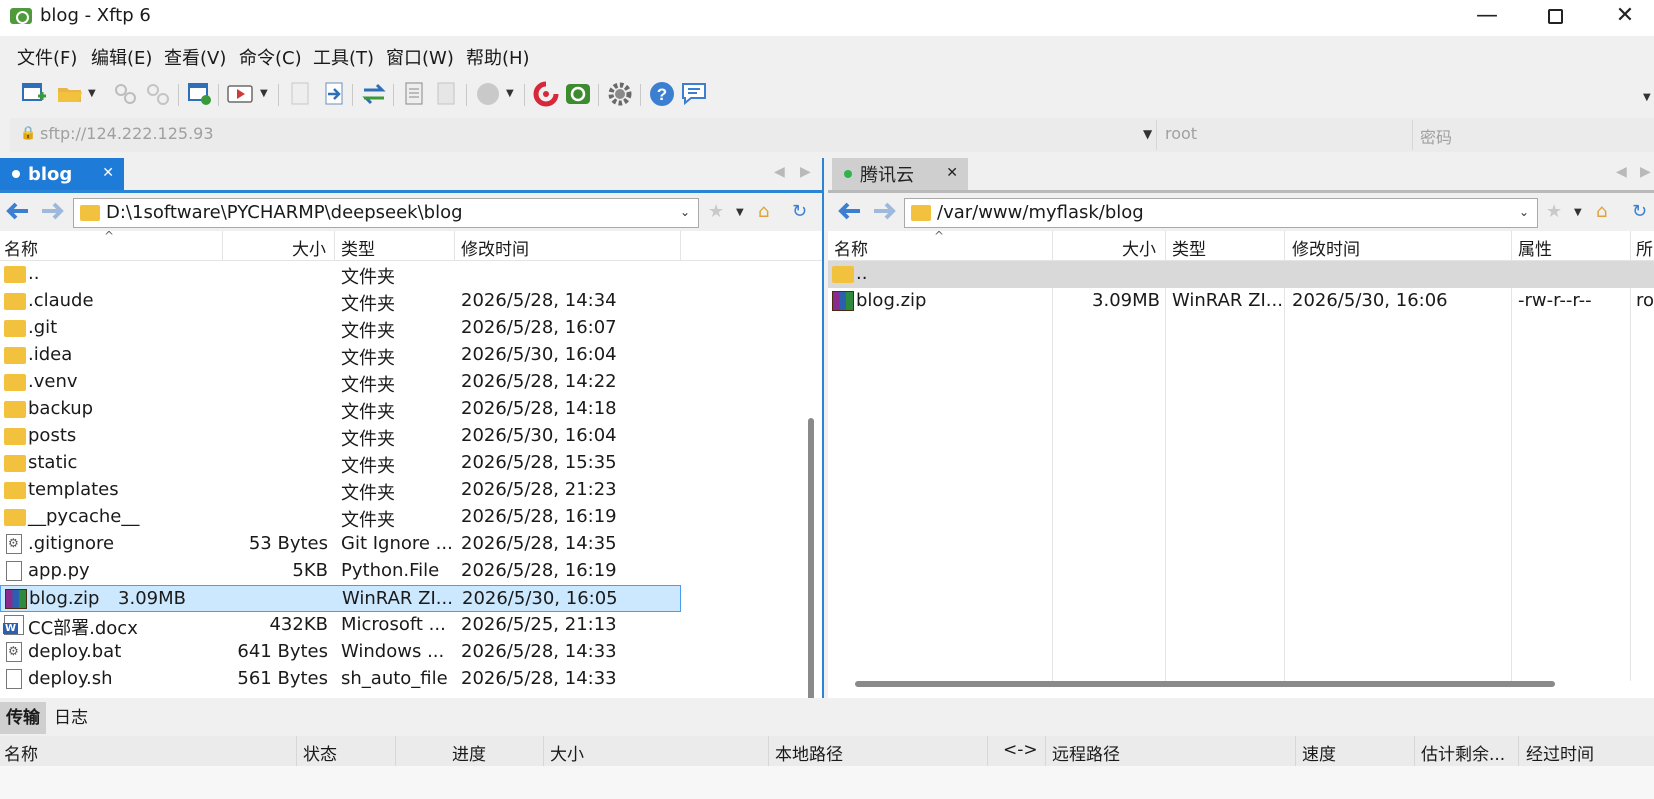  I want to click on remote-path-input: /var/www/myflask/blog ⌄, so click(1221, 213).